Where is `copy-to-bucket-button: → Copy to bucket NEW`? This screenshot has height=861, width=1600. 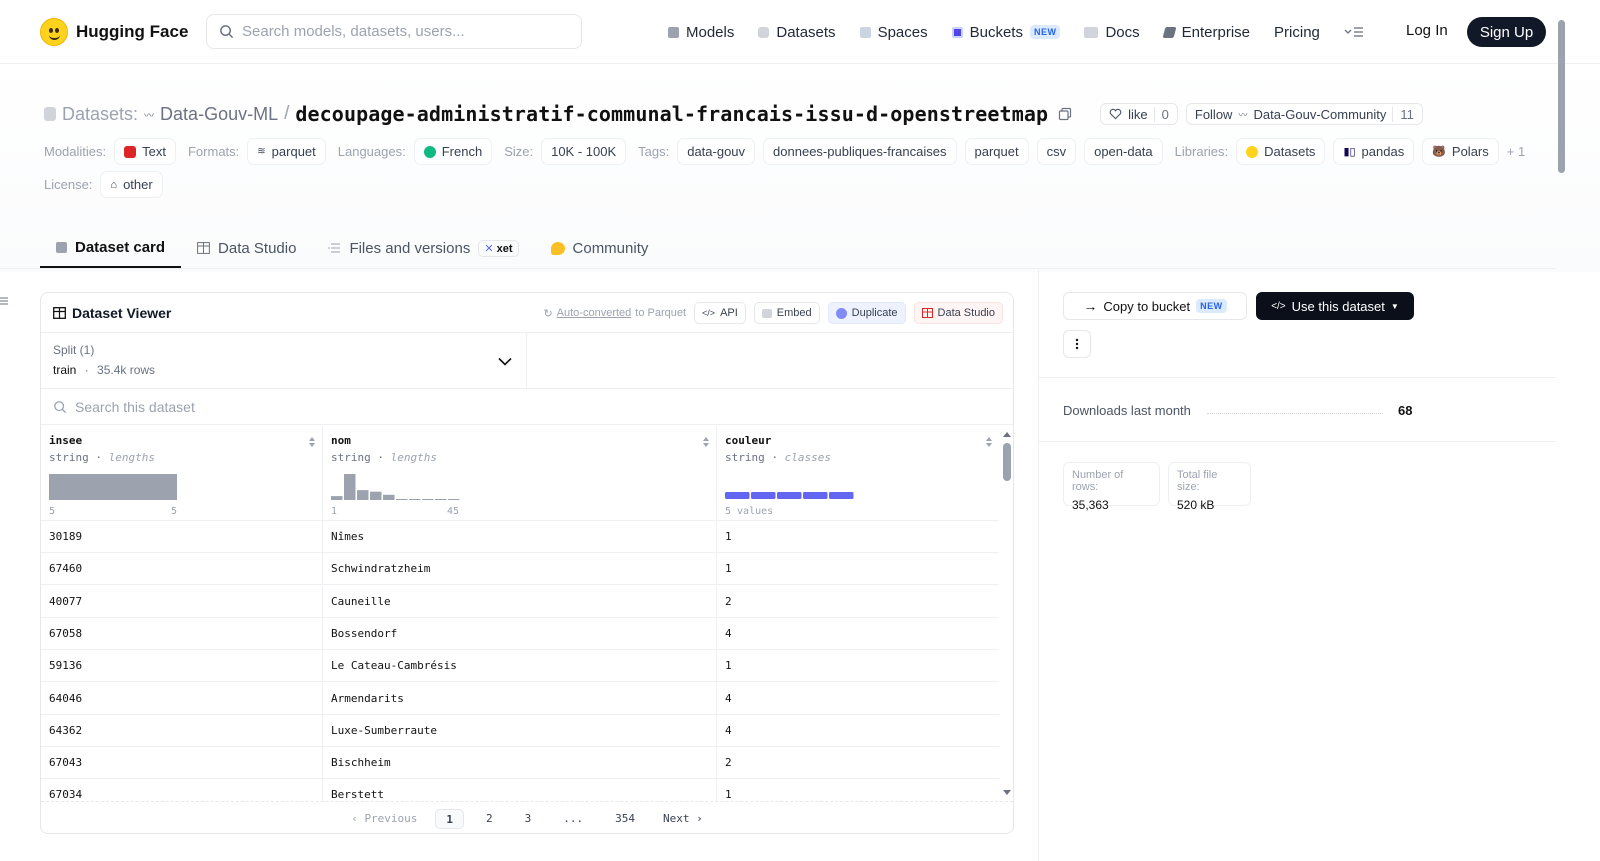
copy-to-bucket-button: → Copy to bucket NEW is located at coordinates (1155, 306).